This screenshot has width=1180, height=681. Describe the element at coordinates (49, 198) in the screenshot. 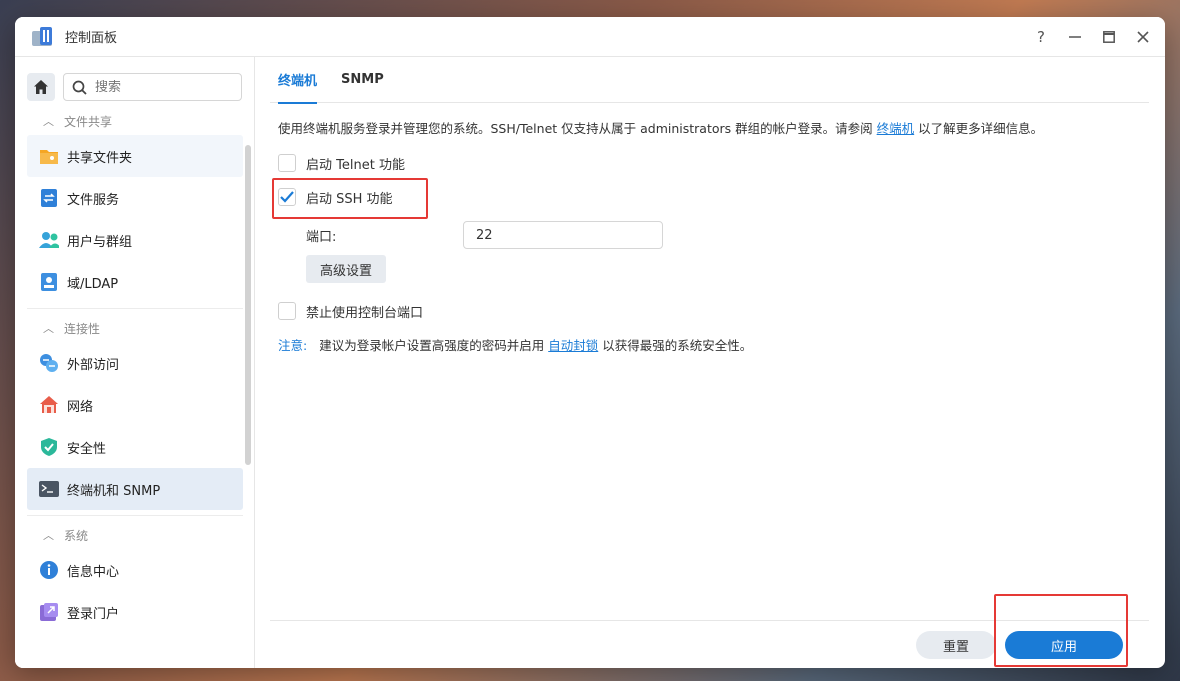

I see `file-services-icon` at that location.